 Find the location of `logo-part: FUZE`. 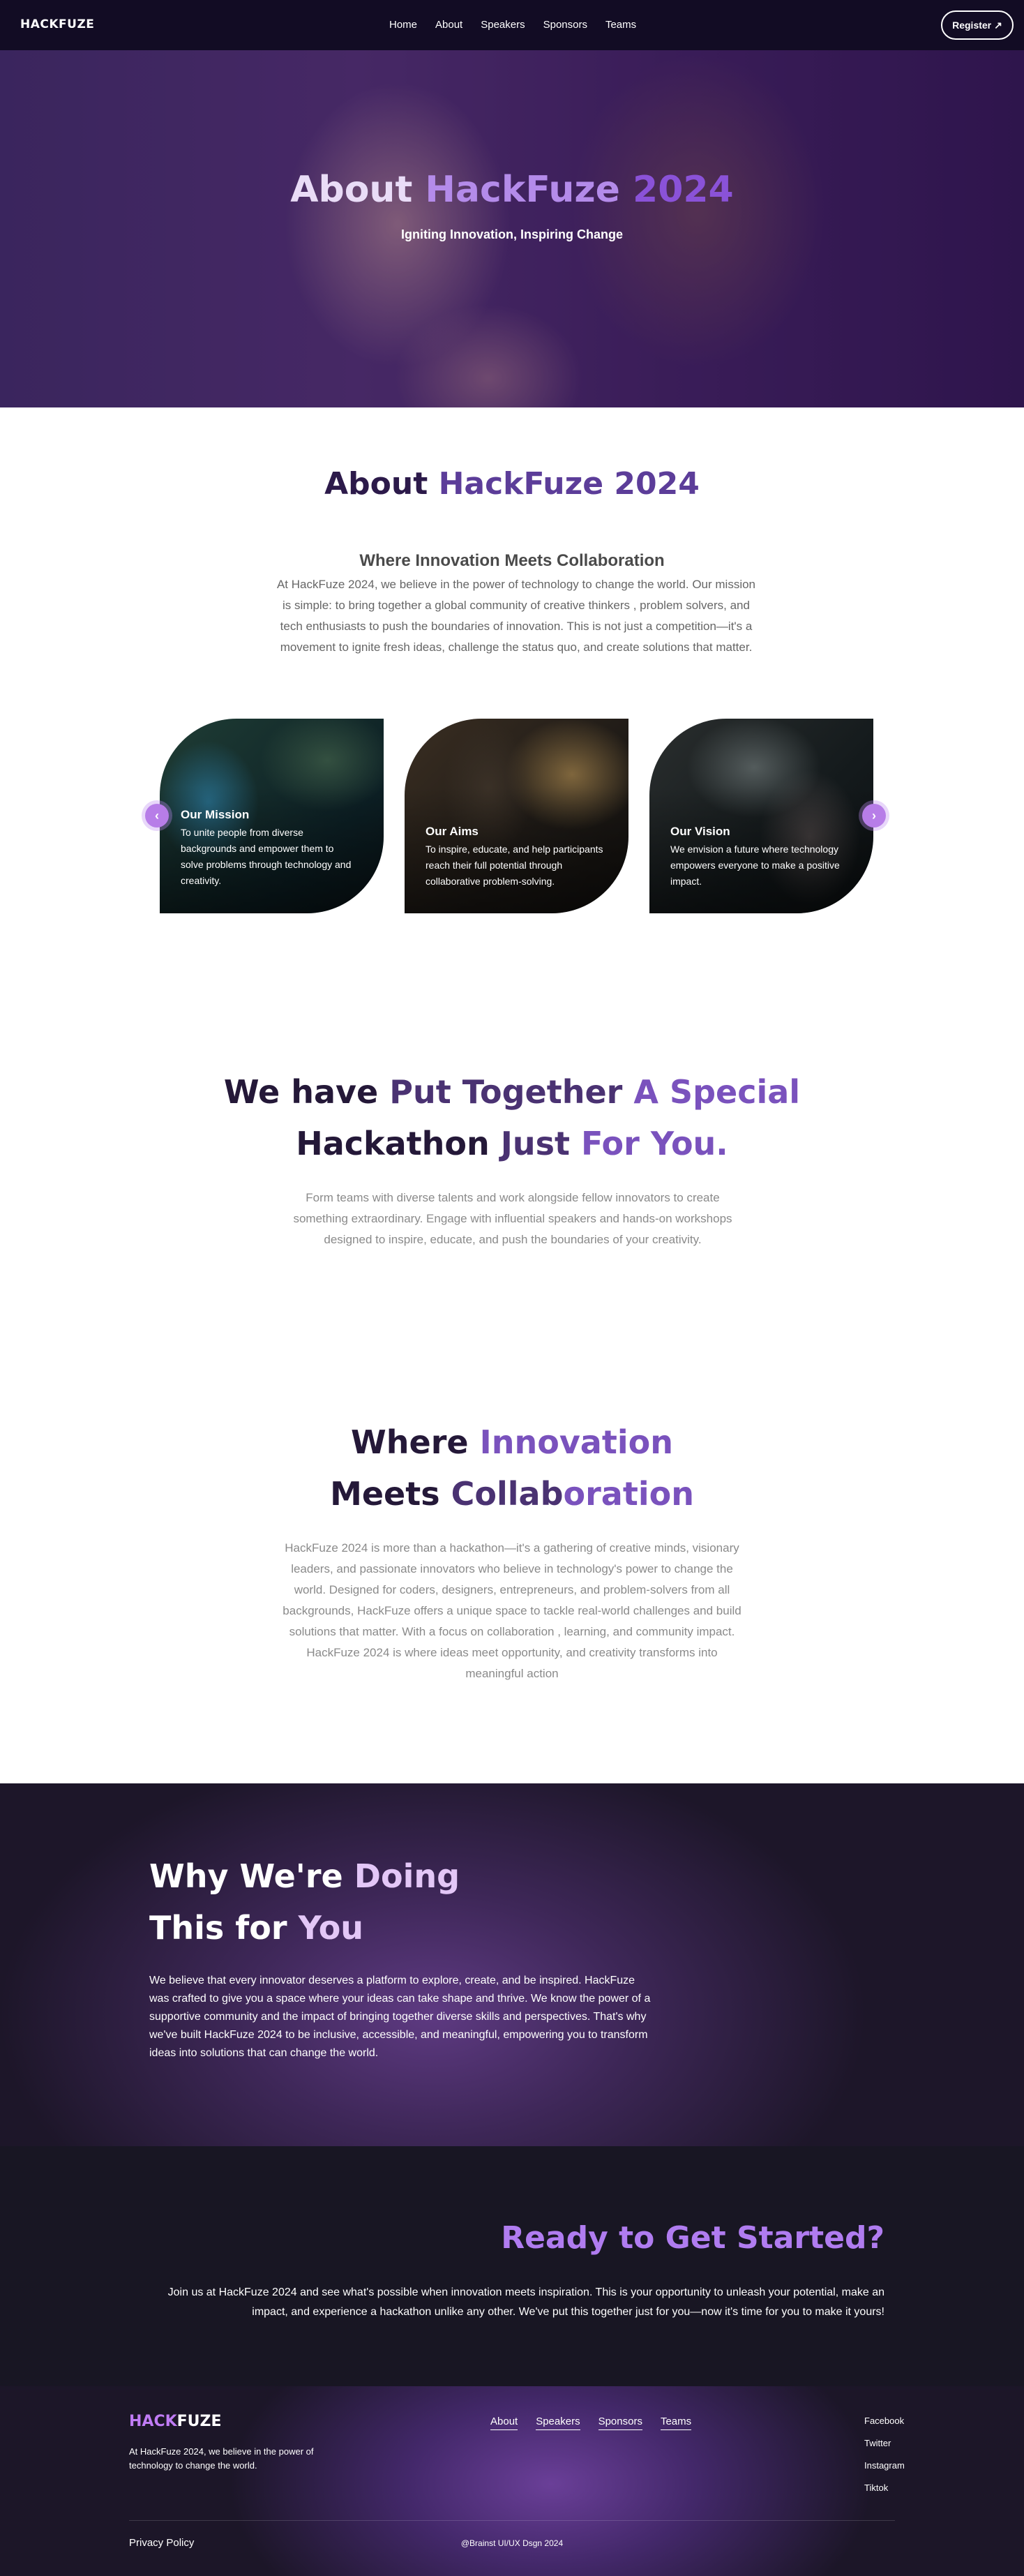

logo-part: FUZE is located at coordinates (199, 2421).